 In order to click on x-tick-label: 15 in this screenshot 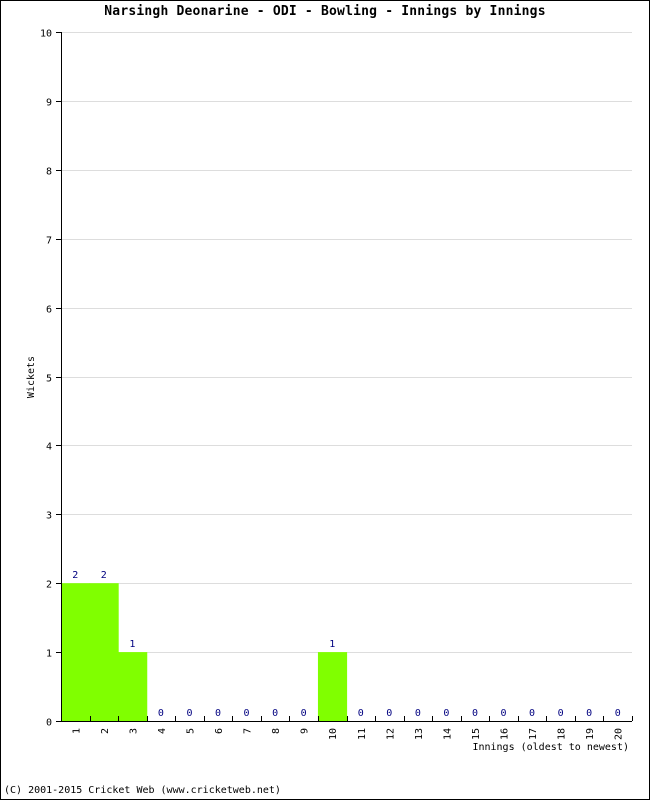, I will do `click(476, 734)`.